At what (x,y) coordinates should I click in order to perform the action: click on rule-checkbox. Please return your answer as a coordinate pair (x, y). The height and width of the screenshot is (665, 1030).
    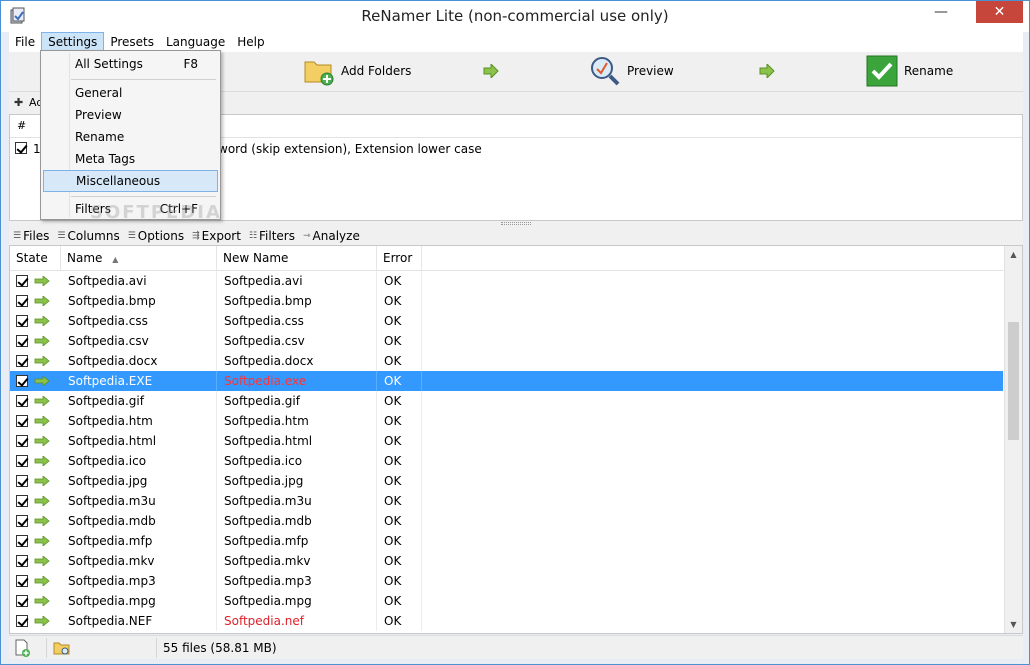
    Looking at the image, I should click on (21, 148).